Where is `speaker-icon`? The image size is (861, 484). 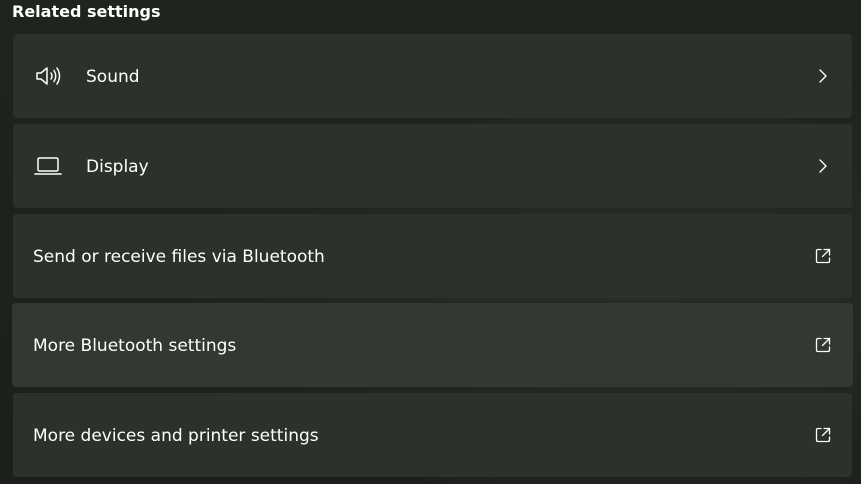
speaker-icon is located at coordinates (48, 76).